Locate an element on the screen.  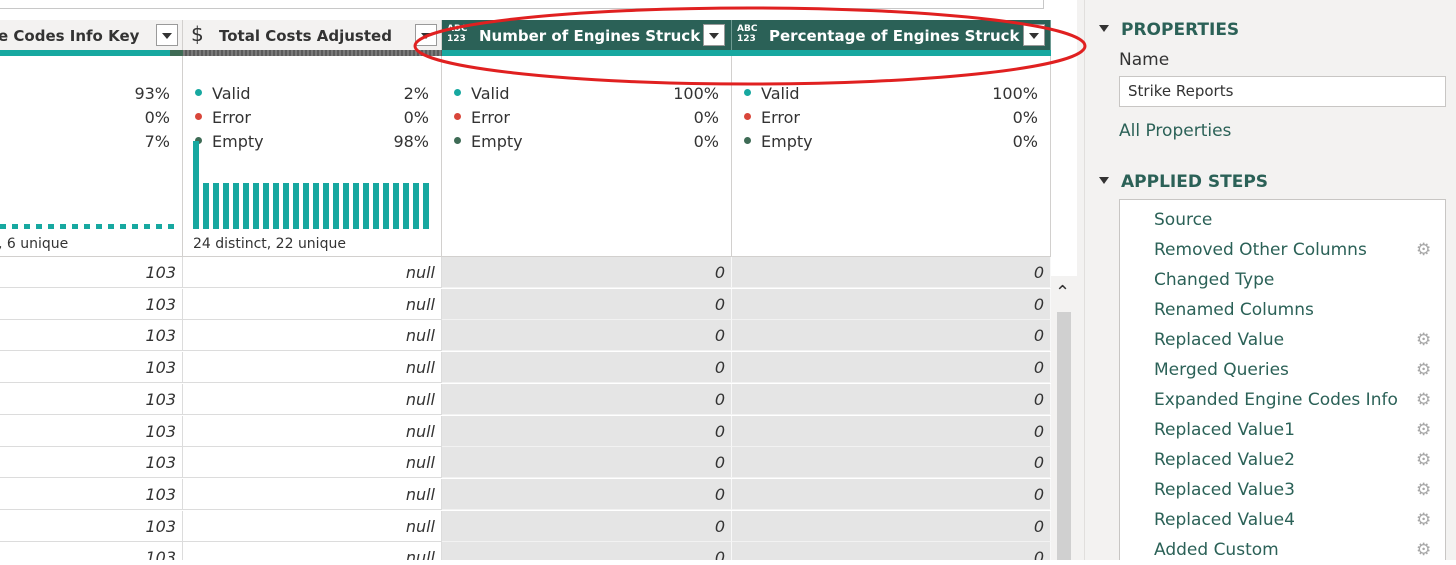
error-value: 0% is located at coordinates (706, 117).